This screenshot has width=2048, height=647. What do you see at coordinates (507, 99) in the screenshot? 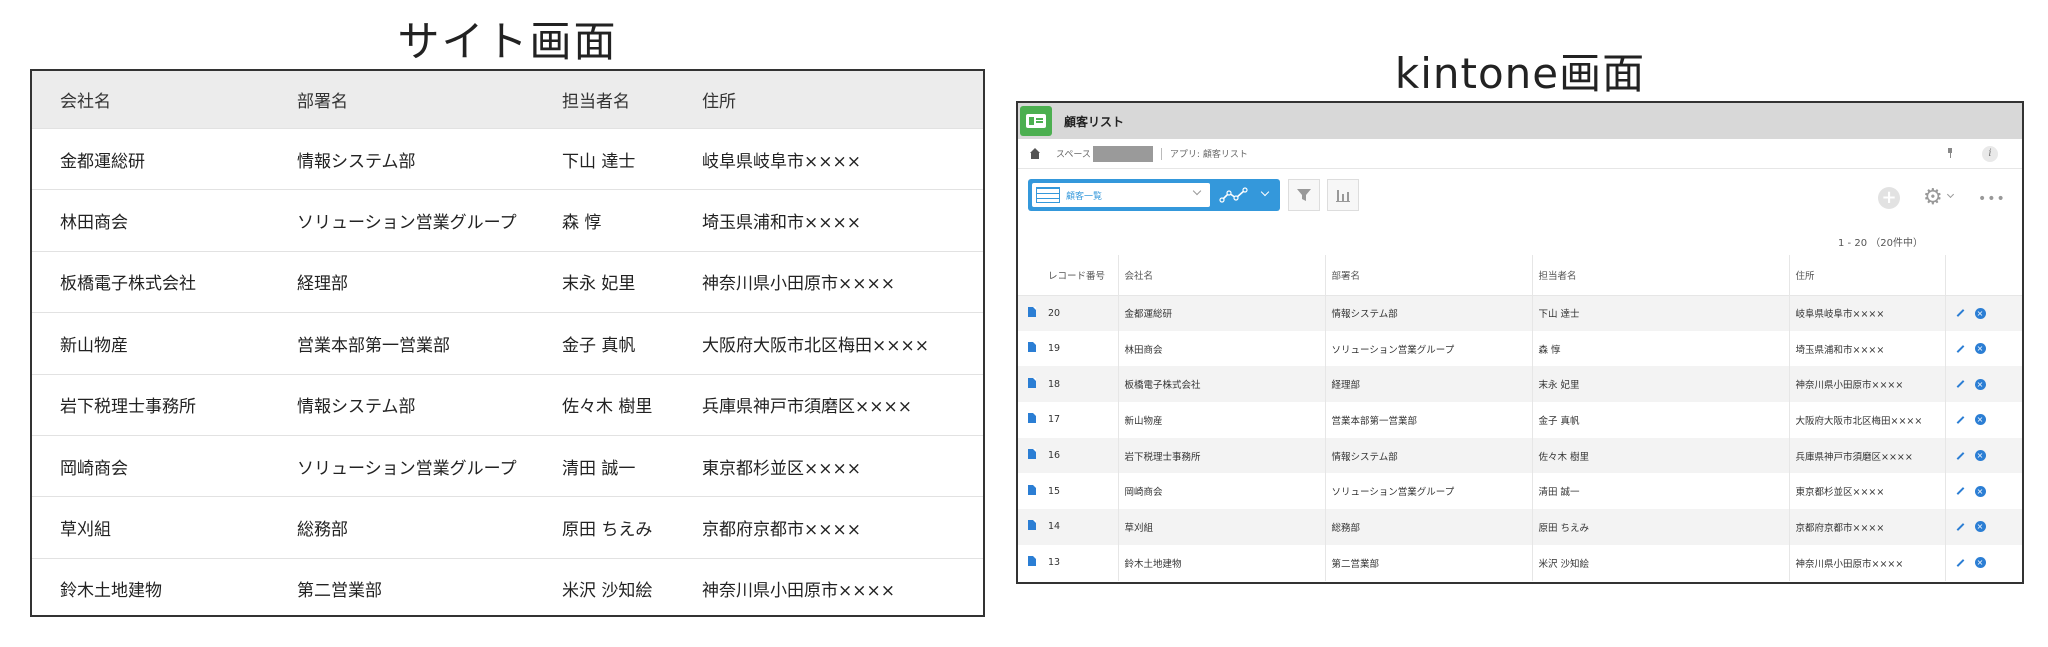
I see `site-table-header: 会社名 部署名 担当者名 住所` at bounding box center [507, 99].